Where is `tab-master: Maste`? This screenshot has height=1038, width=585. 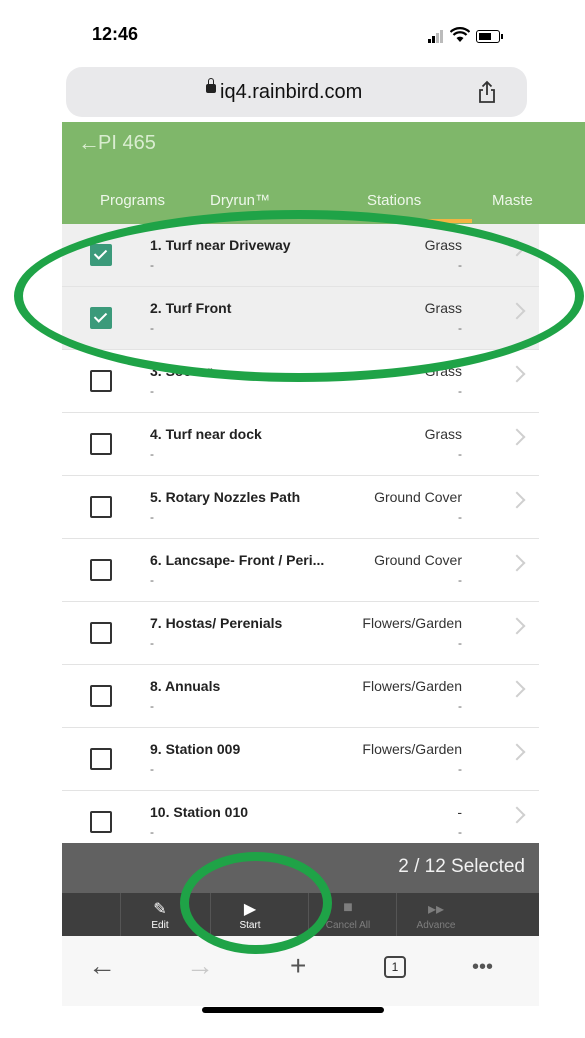
tab-master: Maste is located at coordinates (512, 200).